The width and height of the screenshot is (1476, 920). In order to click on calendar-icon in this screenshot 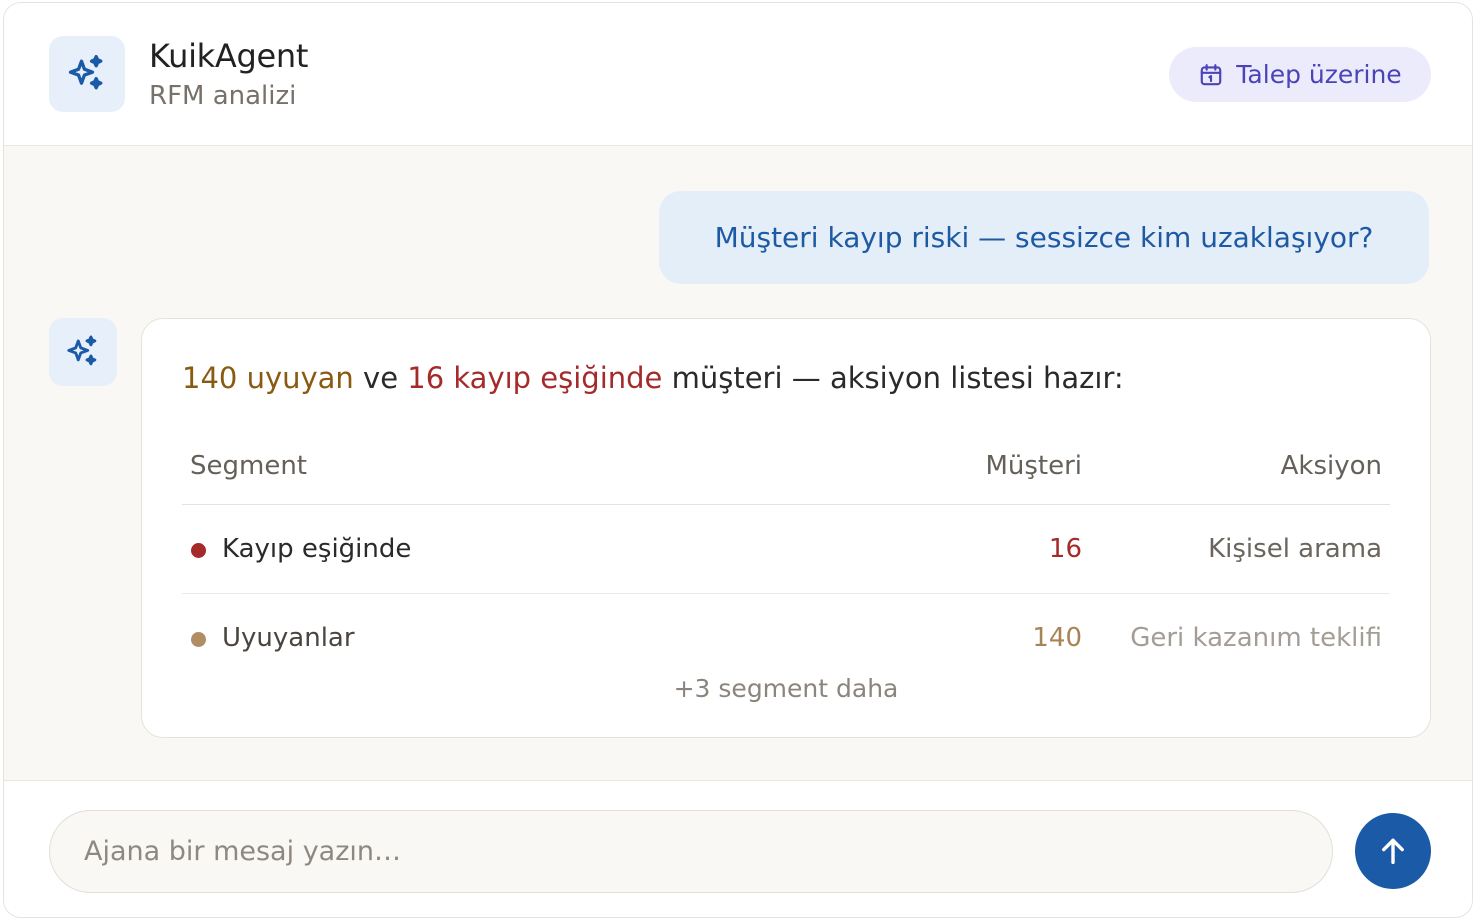, I will do `click(1211, 75)`.